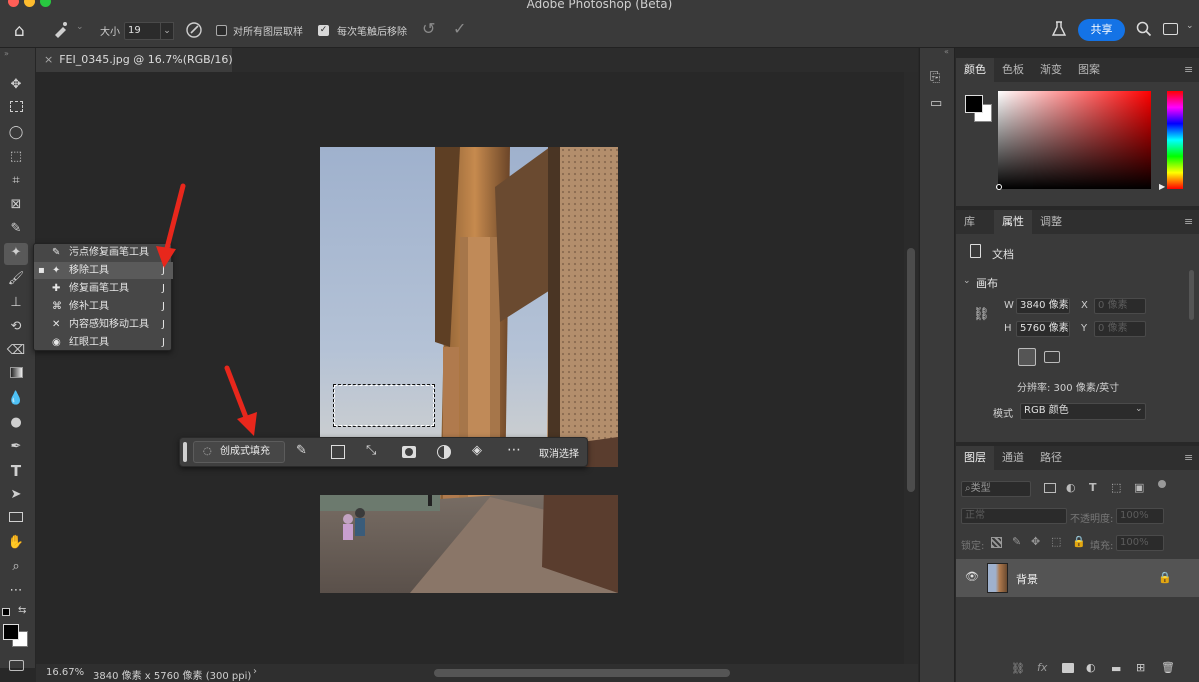 The image size is (1199, 682). I want to click on filter-shape-icon: ⬚, so click(1116, 487).